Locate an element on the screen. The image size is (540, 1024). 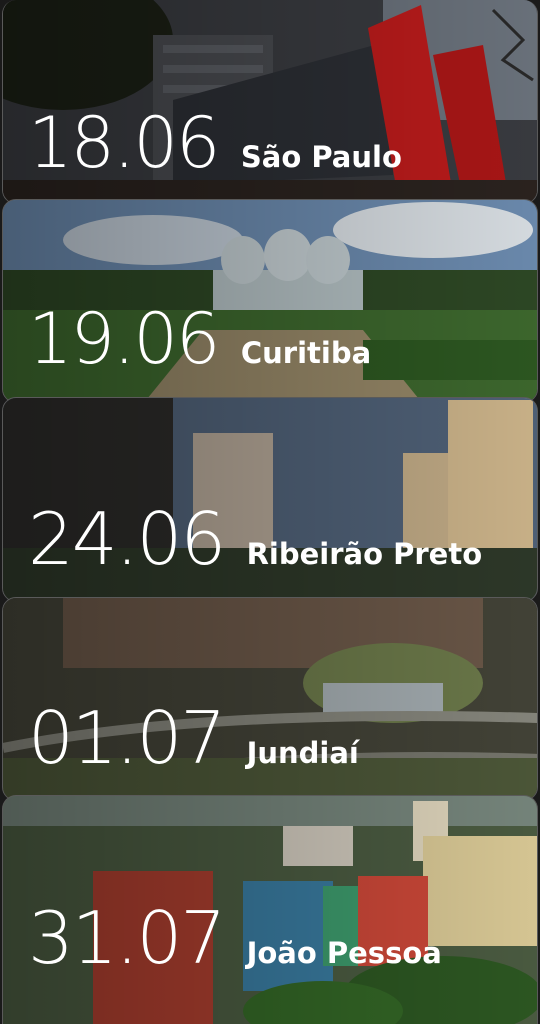
event-date: 18.06 is located at coordinates (124, 143).